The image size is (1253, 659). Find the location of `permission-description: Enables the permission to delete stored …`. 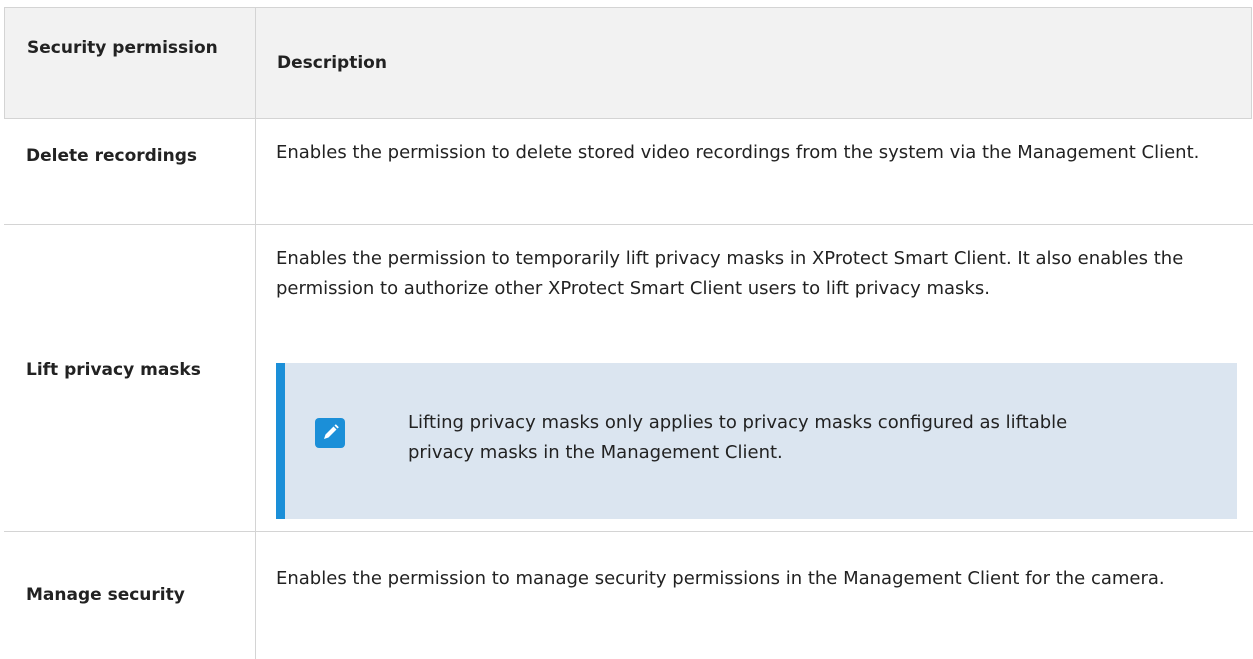

permission-description: Enables the permission to delete stored … is located at coordinates (738, 152).